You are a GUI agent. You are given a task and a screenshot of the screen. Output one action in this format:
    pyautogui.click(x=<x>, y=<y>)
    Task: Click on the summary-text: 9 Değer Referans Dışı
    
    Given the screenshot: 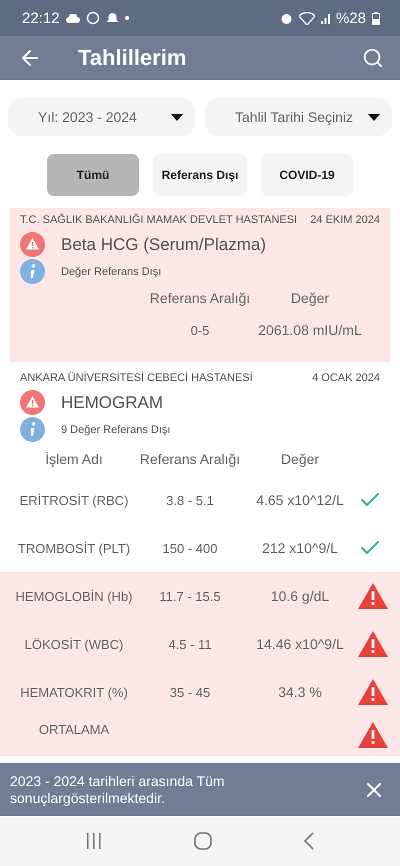 What is the action you would take?
    pyautogui.click(x=115, y=430)
    